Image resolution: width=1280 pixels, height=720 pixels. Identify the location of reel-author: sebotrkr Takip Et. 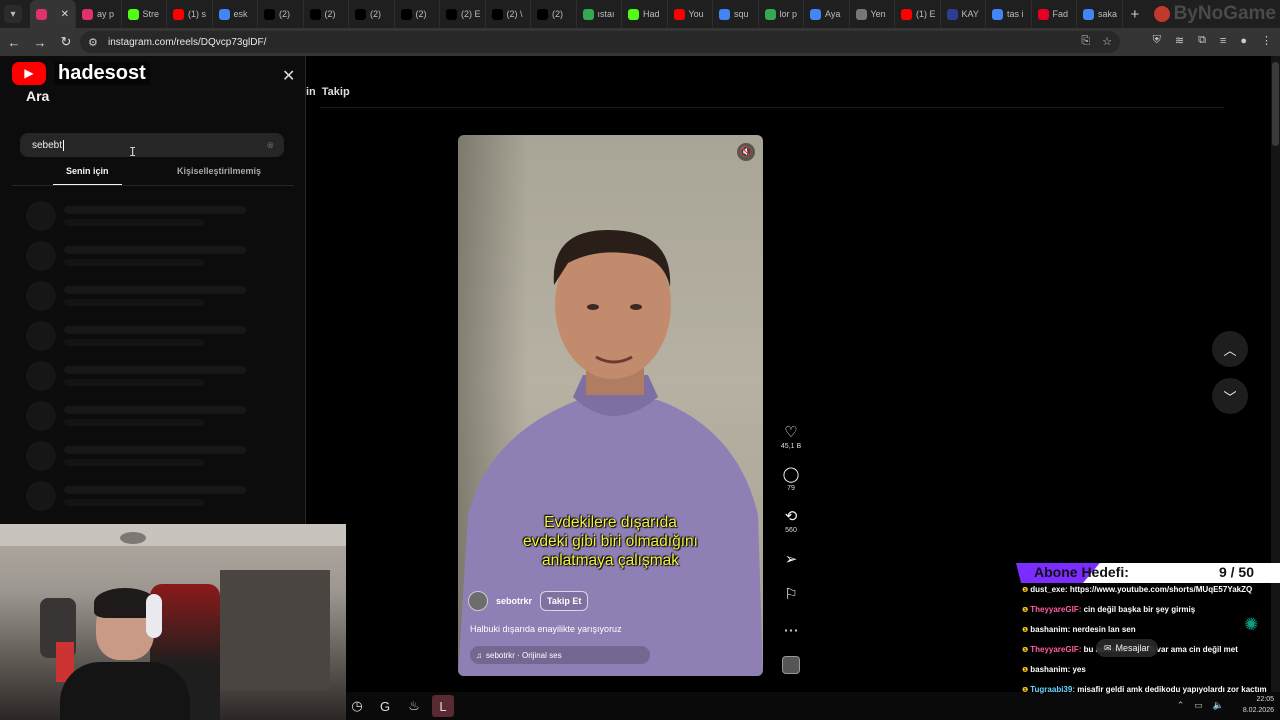
(528, 601).